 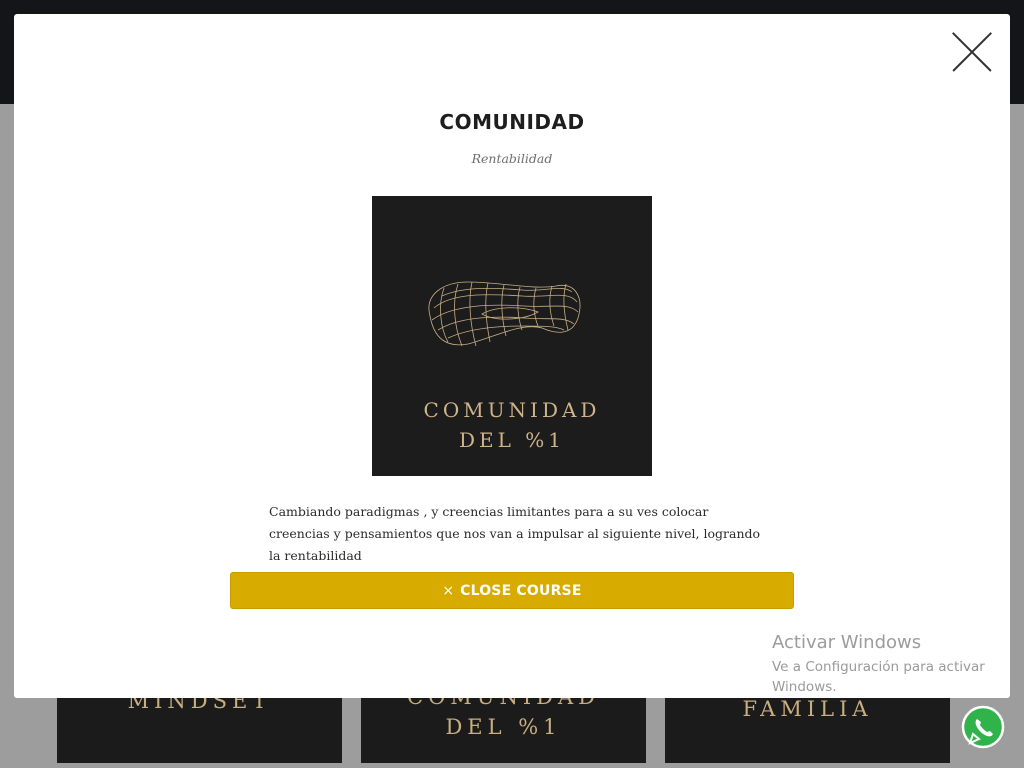 What do you see at coordinates (807, 709) in the screenshot?
I see `course-card-label: FAMILIA` at bounding box center [807, 709].